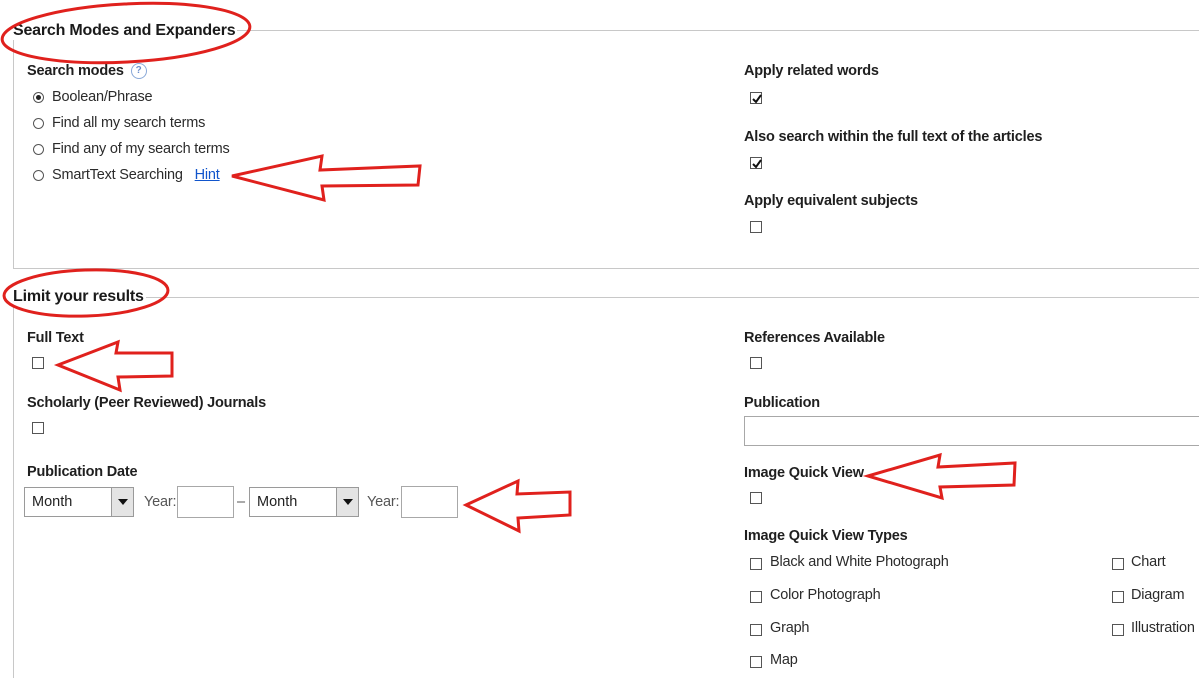 The height and width of the screenshot is (678, 1199). I want to click on full-text-label: Full Text, so click(55, 338).